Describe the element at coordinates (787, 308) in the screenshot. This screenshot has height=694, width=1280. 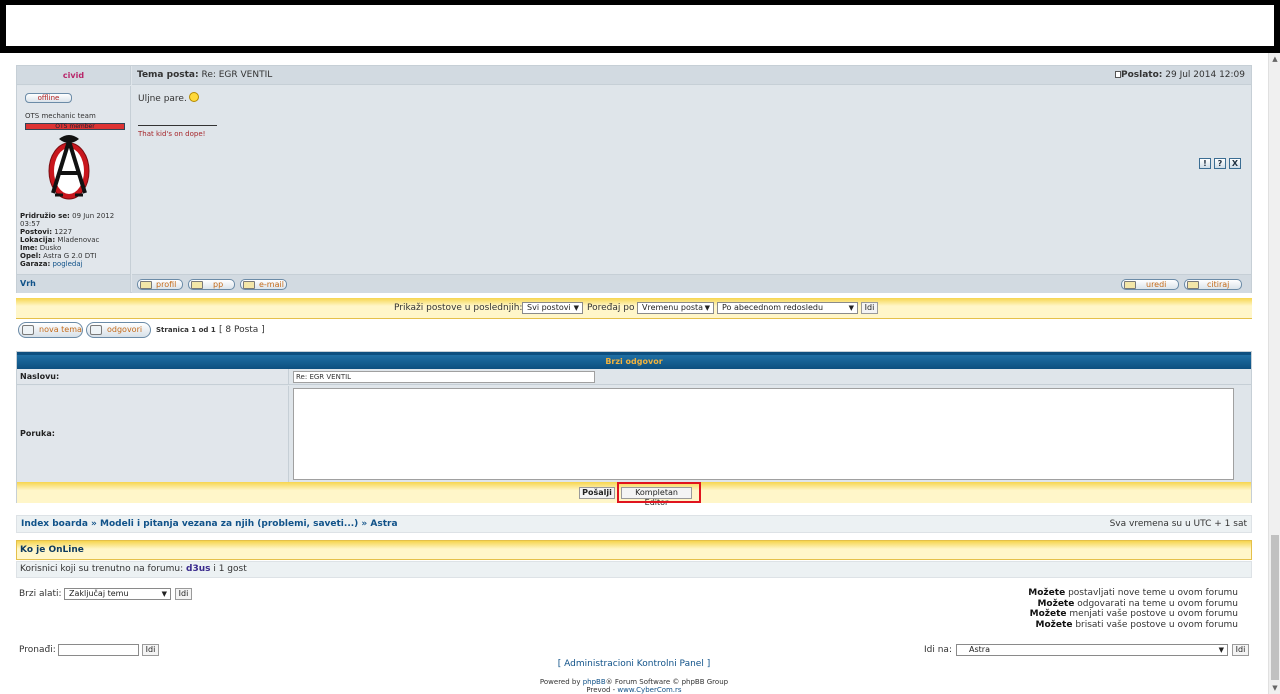
I see `sort-order-select: Po abecednom redosledu ▼` at that location.